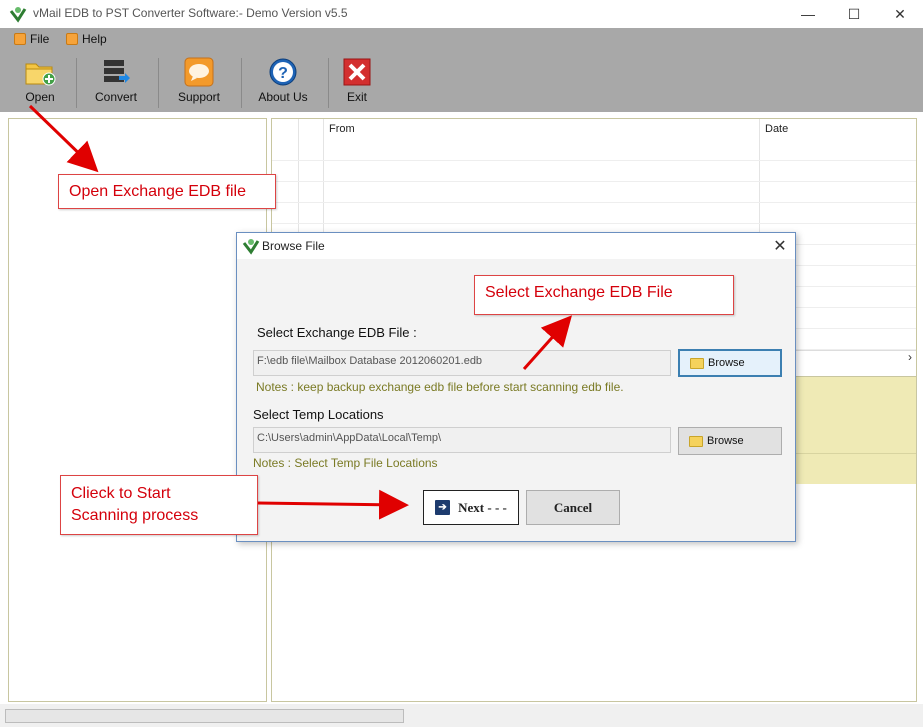 This screenshot has width=923, height=727. What do you see at coordinates (199, 72) in the screenshot?
I see `support-chat-icon` at bounding box center [199, 72].